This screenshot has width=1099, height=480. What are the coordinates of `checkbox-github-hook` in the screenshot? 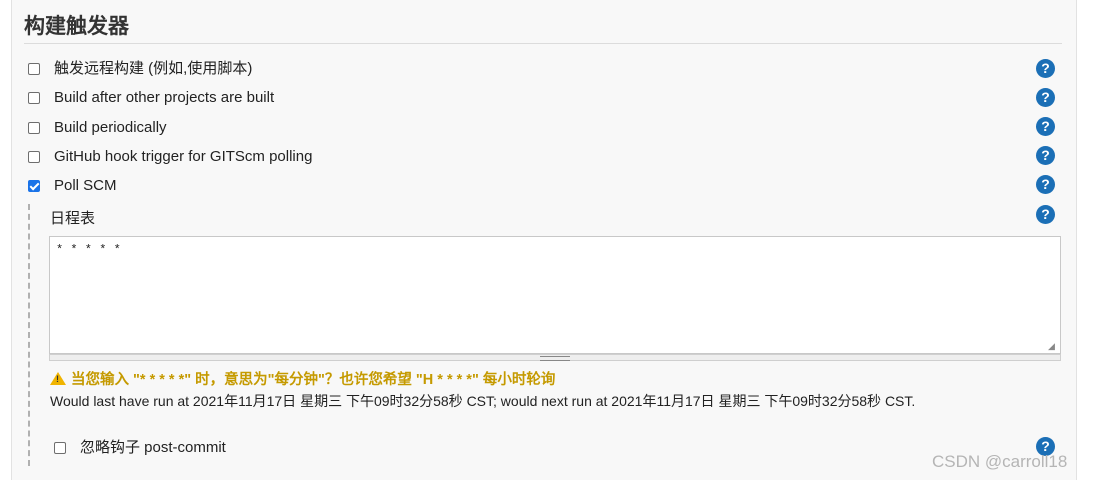 It's located at (34, 157).